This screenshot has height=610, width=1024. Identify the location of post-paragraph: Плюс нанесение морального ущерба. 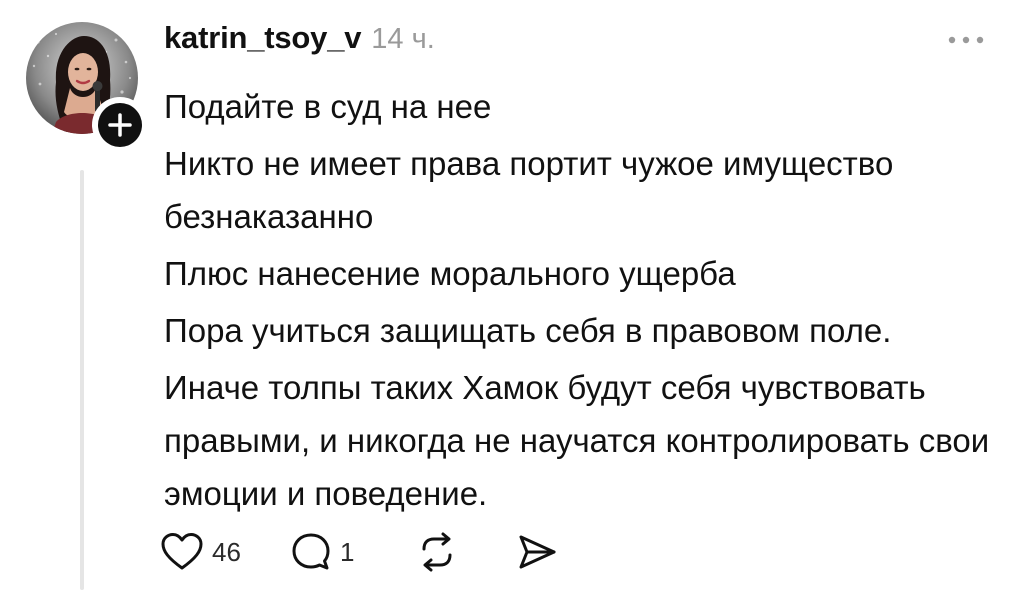
(450, 273).